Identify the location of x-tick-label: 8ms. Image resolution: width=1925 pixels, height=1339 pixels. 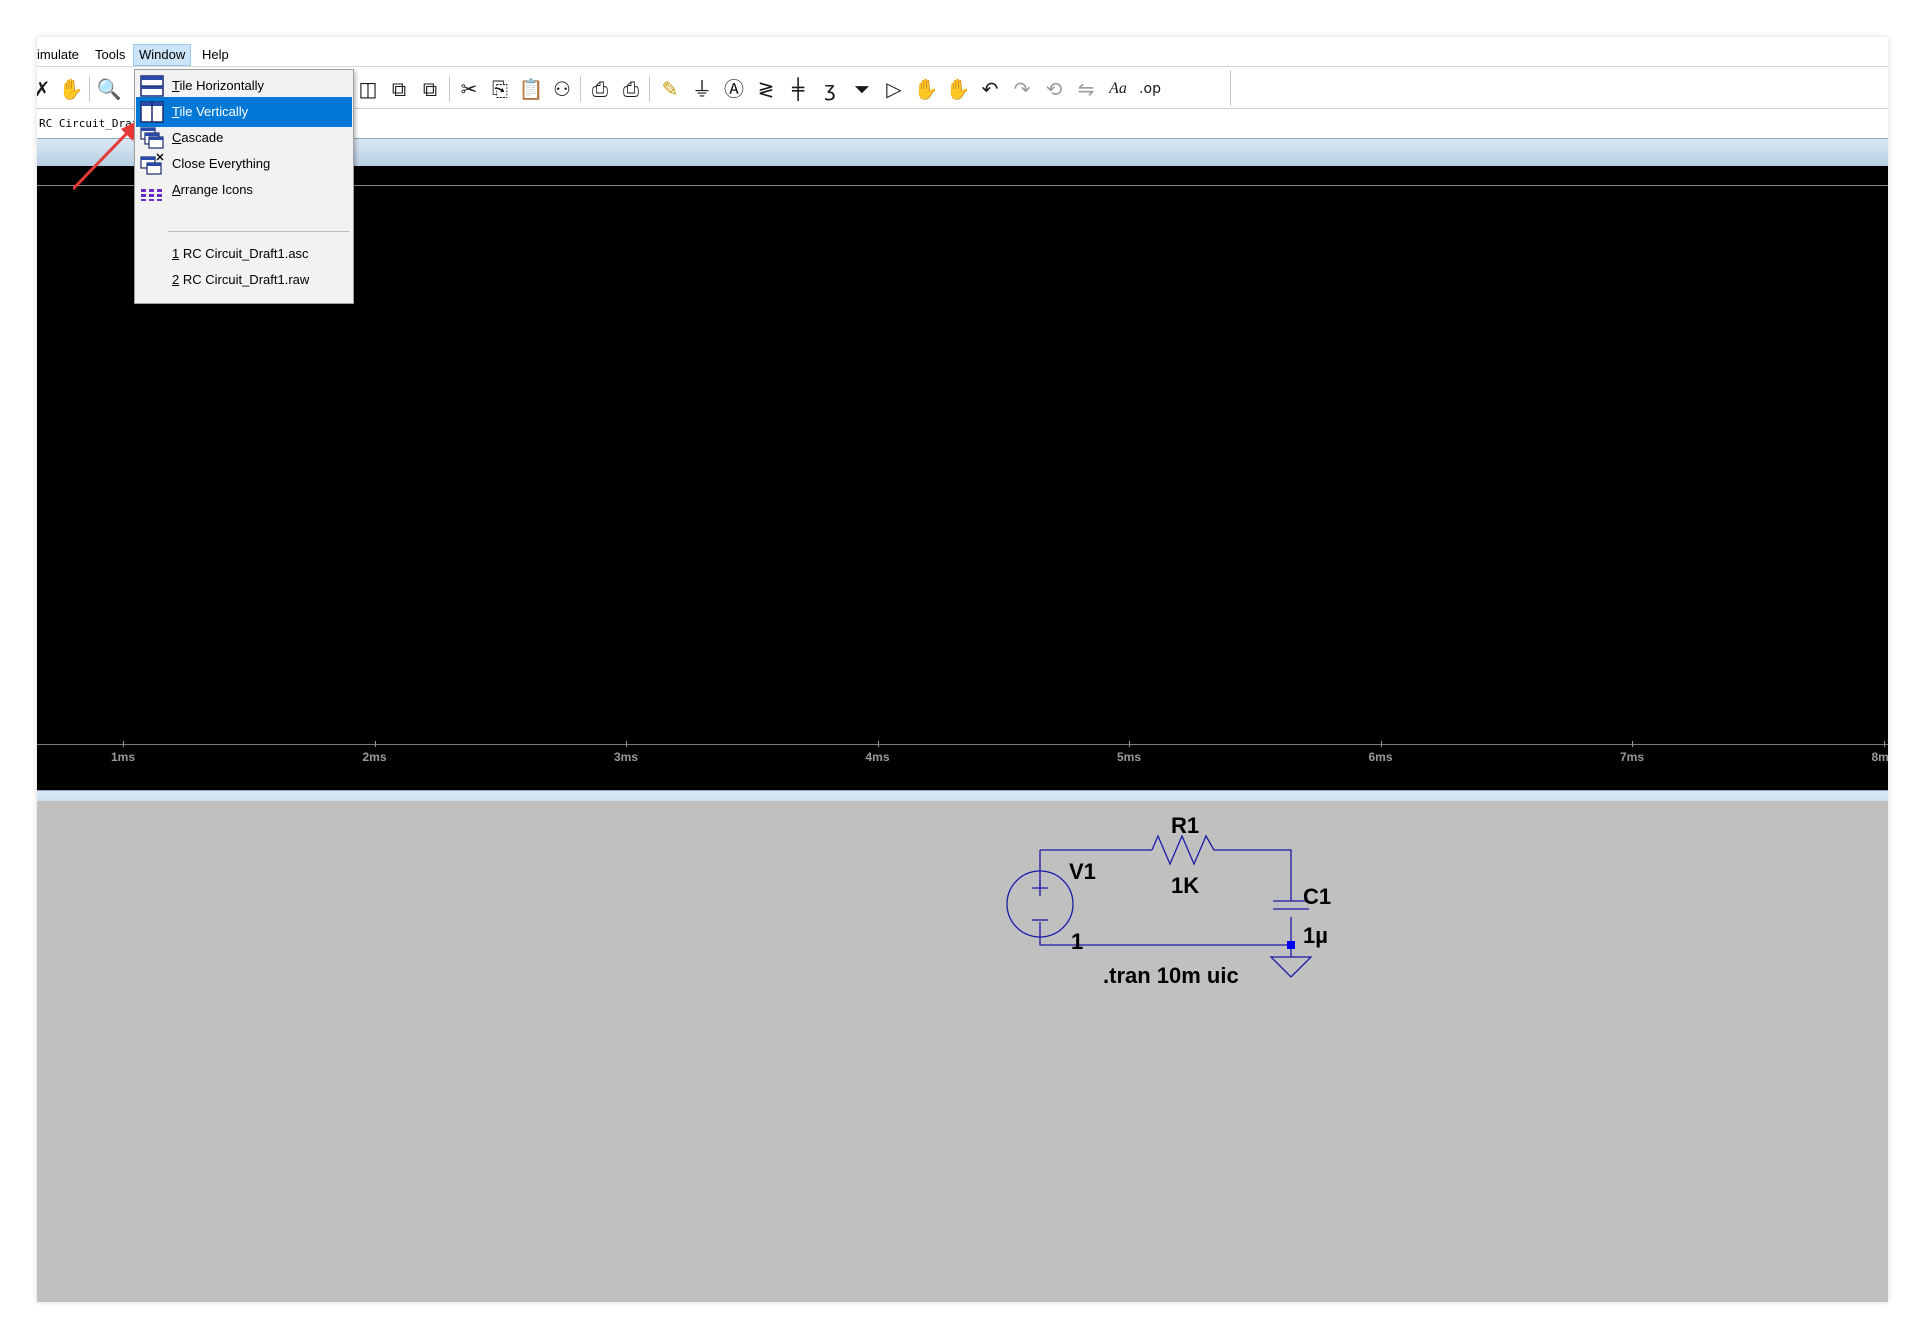
(1879, 757).